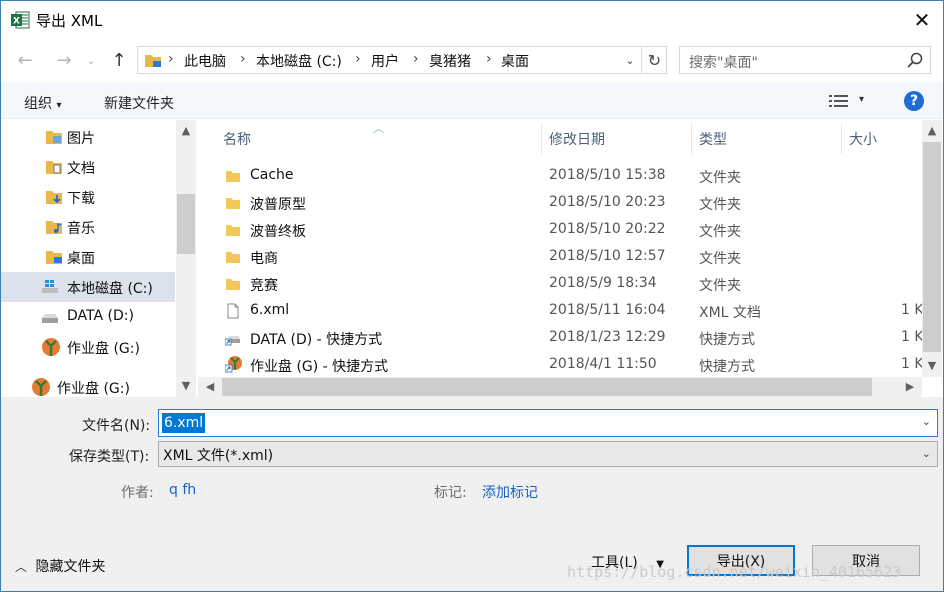 The image size is (944, 592). I want to click on author-label: 作者:, so click(137, 493).